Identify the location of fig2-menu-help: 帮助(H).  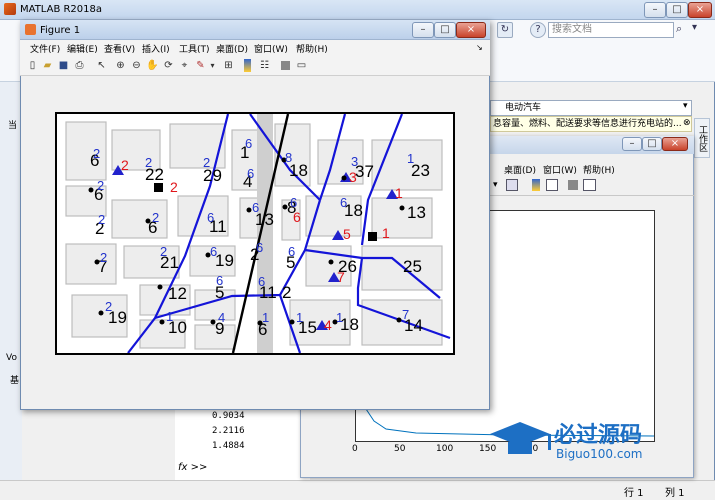
(599, 169).